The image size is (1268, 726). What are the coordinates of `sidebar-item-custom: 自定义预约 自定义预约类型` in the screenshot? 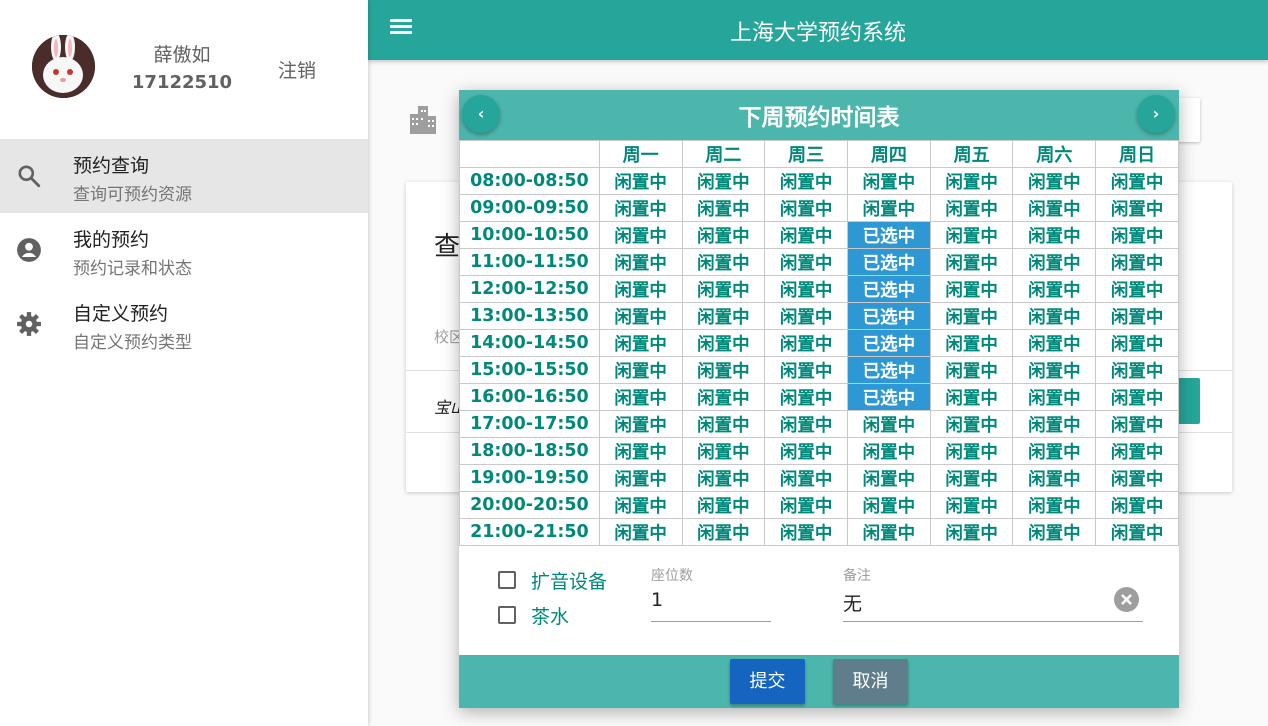 It's located at (184, 324).